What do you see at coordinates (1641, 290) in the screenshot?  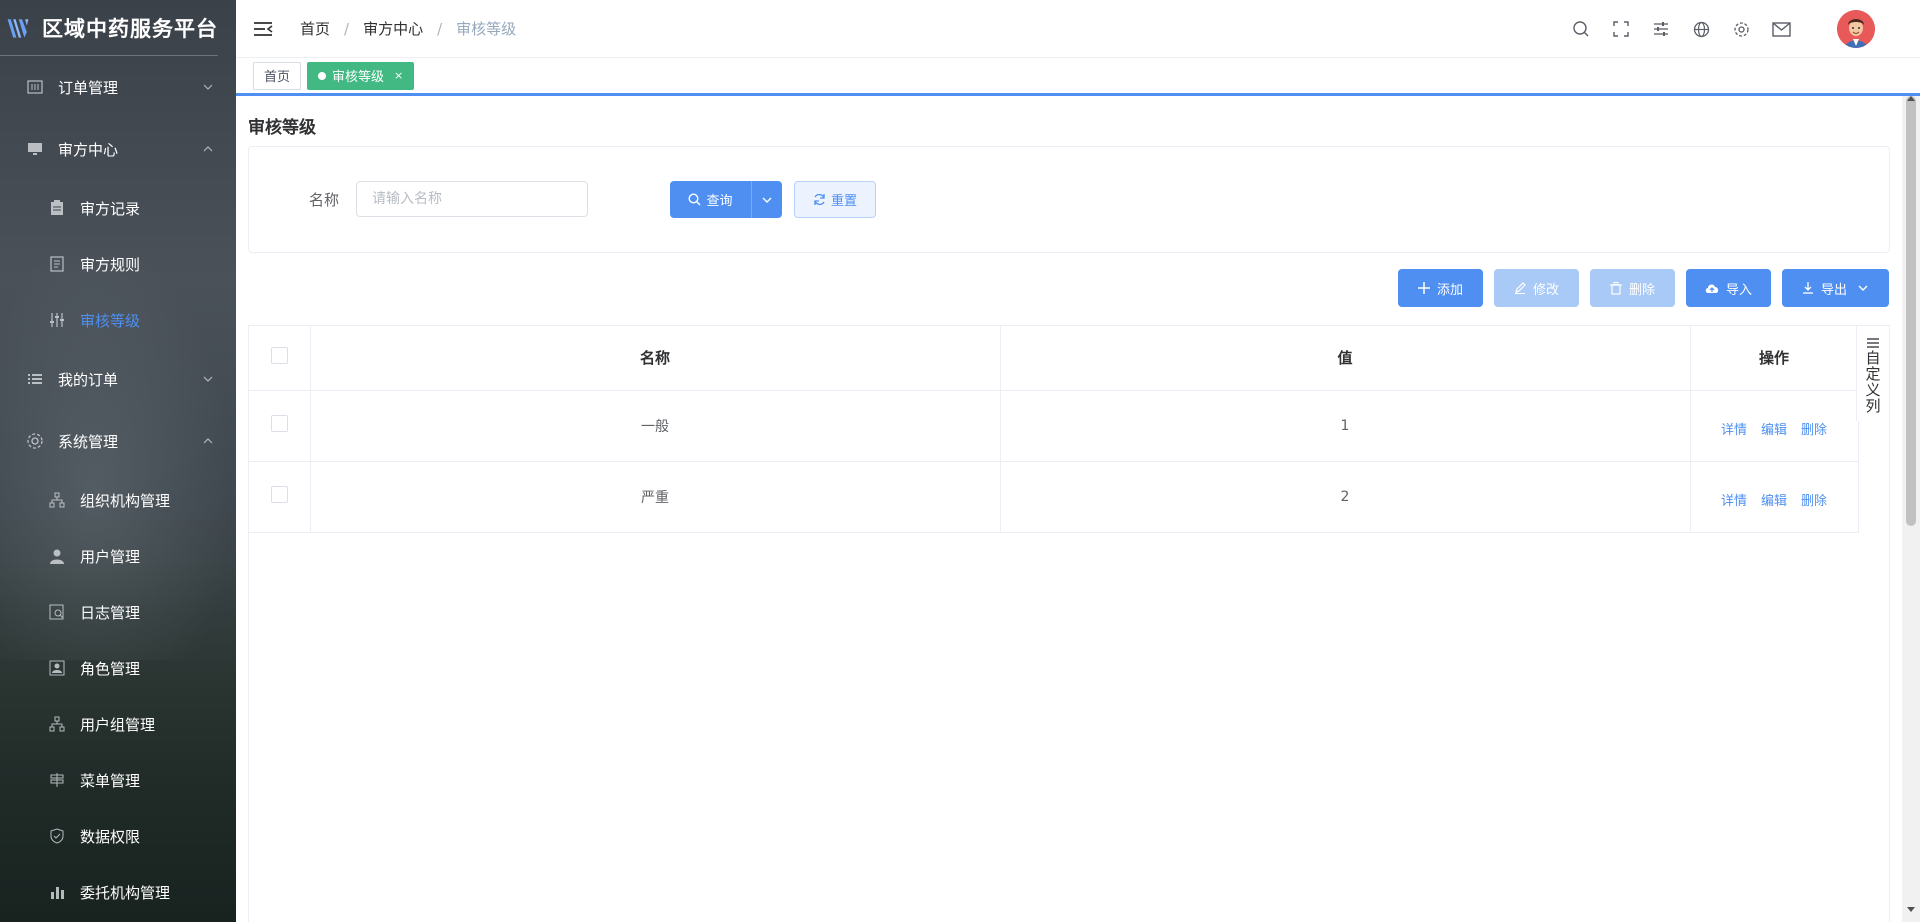 I see `delete-label: 删除` at bounding box center [1641, 290].